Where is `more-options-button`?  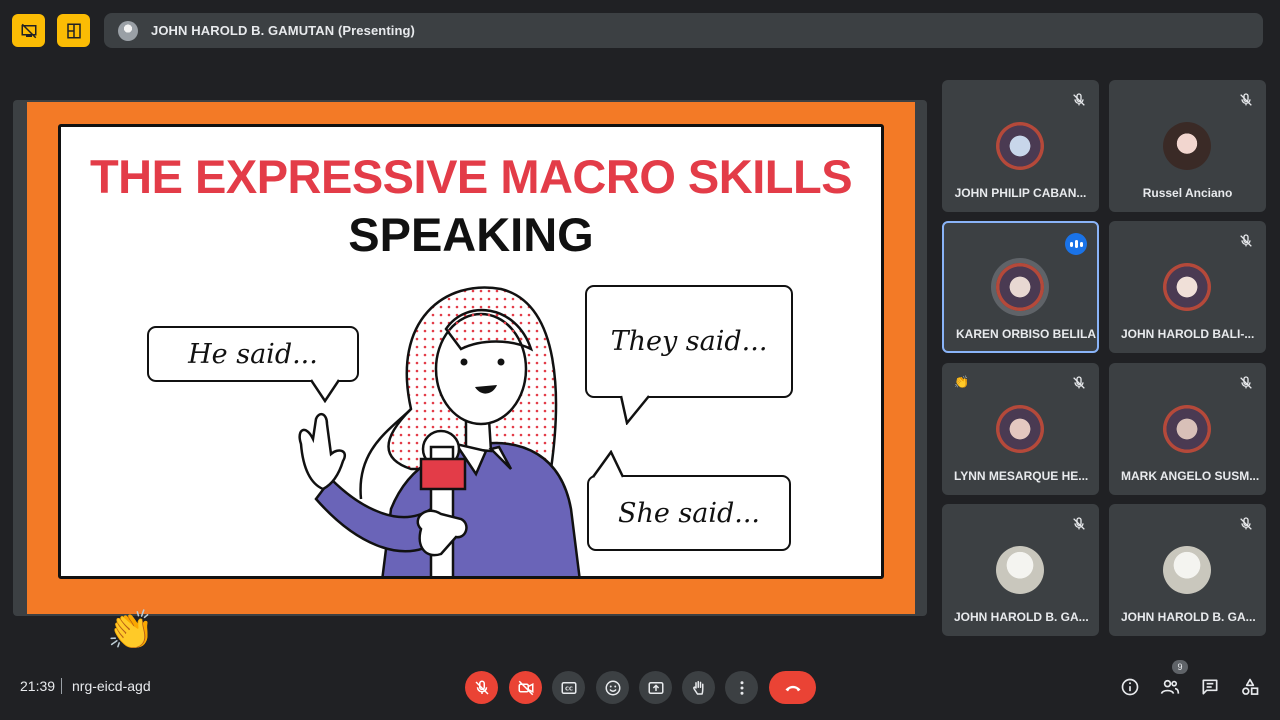
more-options-button is located at coordinates (741, 687).